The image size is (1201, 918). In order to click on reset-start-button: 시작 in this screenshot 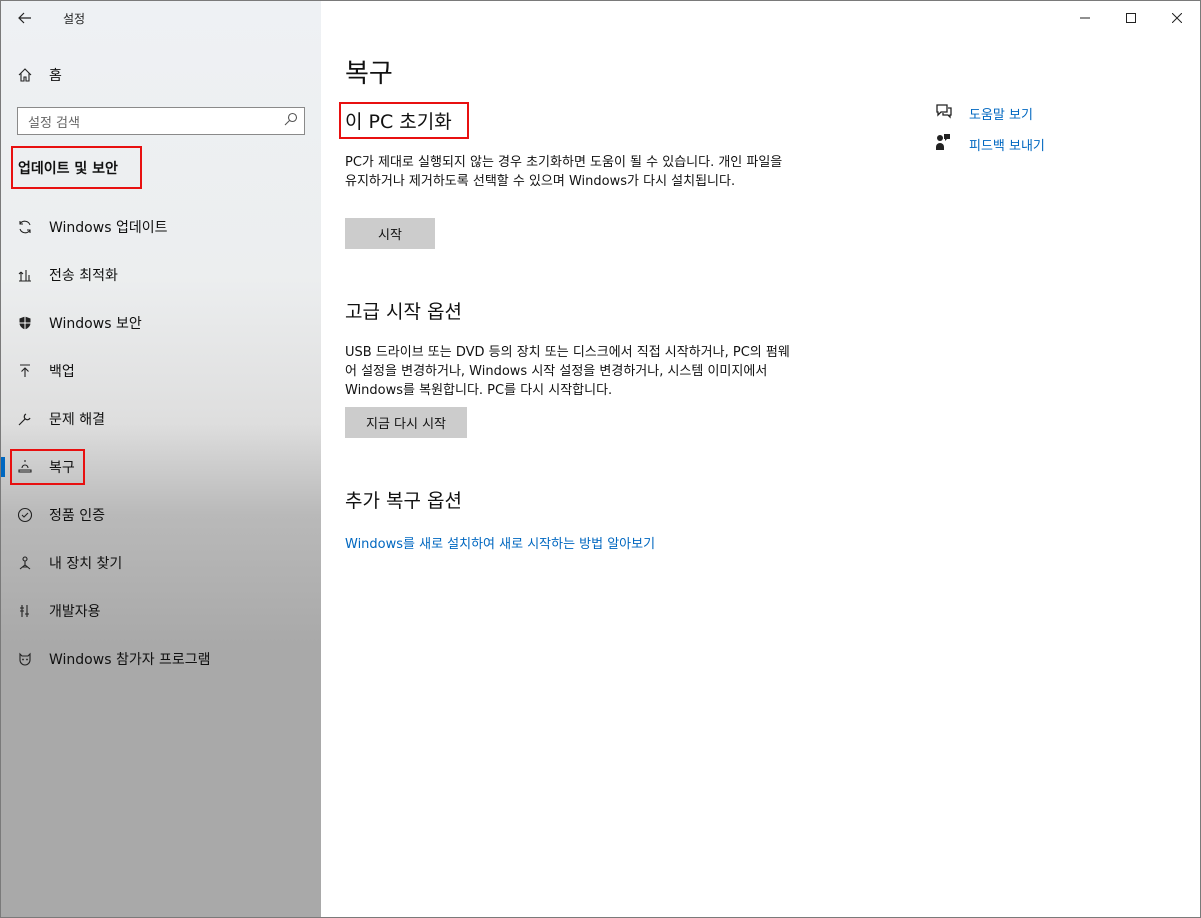, I will do `click(390, 233)`.